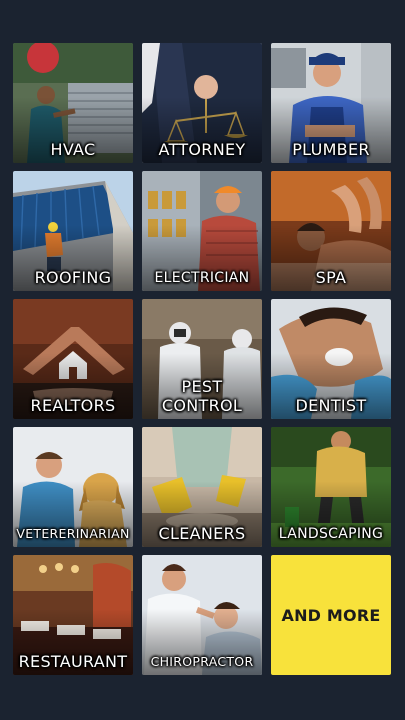 This screenshot has height=720, width=405. What do you see at coordinates (331, 103) in the screenshot?
I see `tile-plumber: PLUMBER` at bounding box center [331, 103].